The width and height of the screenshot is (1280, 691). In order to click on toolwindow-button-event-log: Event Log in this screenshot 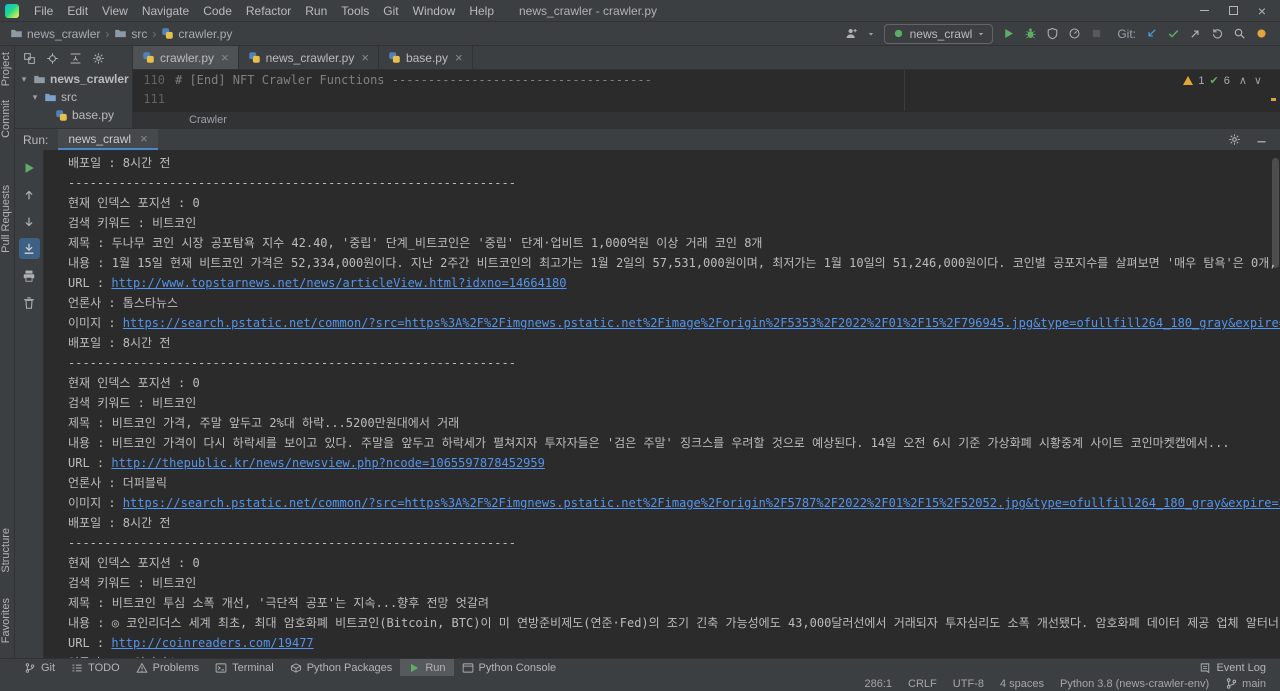, I will do `click(1232, 667)`.